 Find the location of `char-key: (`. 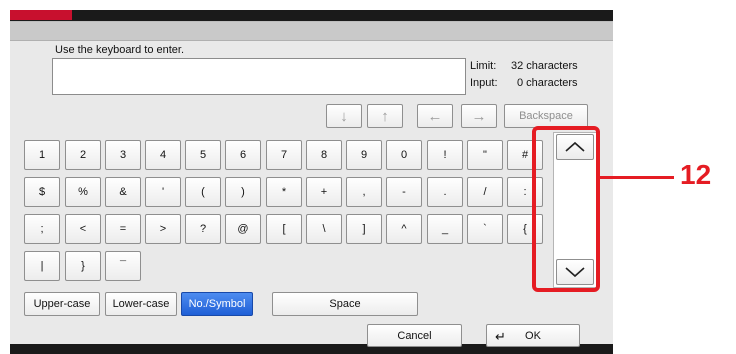

char-key: ( is located at coordinates (203, 192).